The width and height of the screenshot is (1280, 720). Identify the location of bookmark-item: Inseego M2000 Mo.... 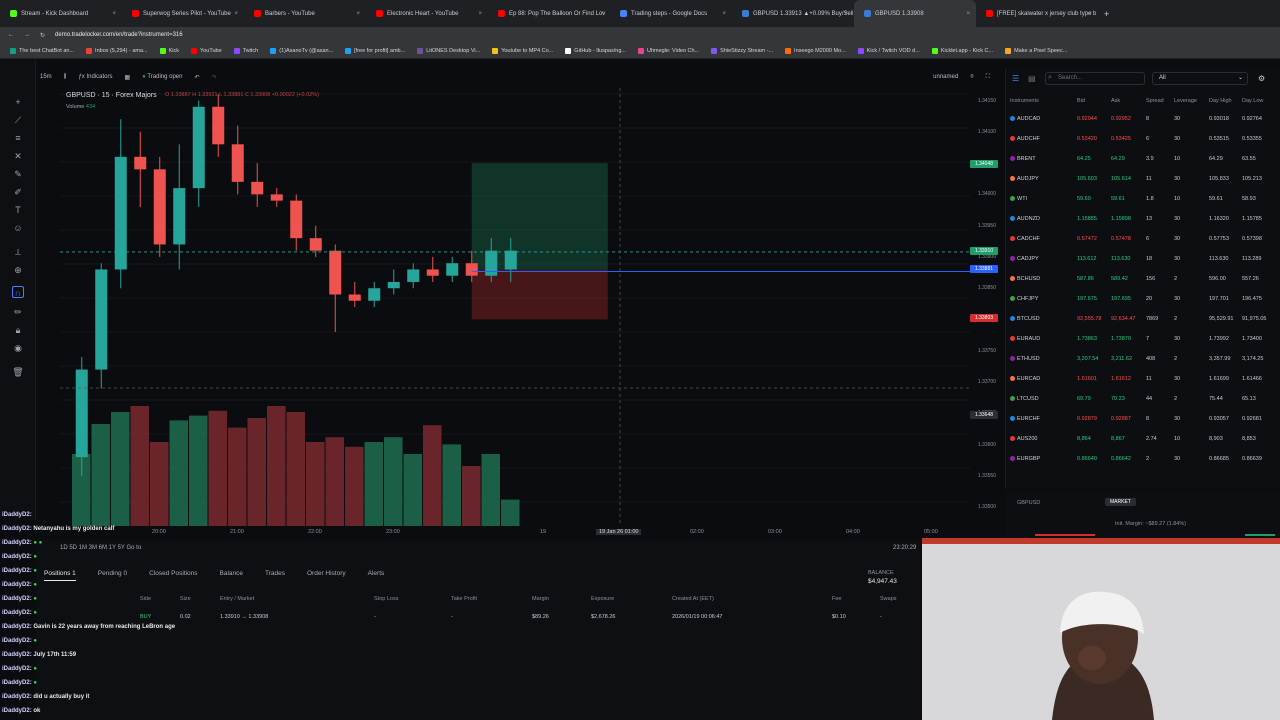
(815, 50).